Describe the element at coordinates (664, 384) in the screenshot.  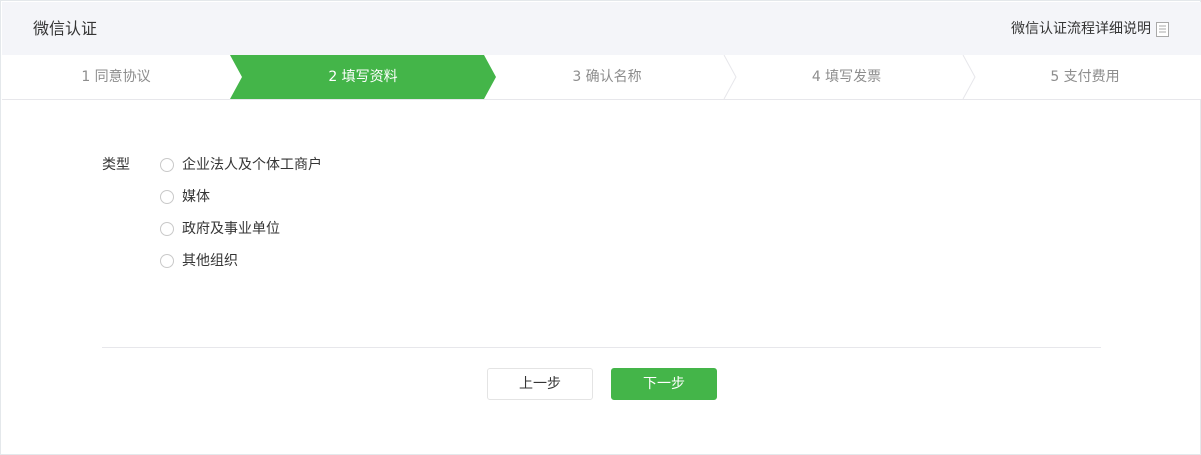
I see `next-step-button: 下一步` at that location.